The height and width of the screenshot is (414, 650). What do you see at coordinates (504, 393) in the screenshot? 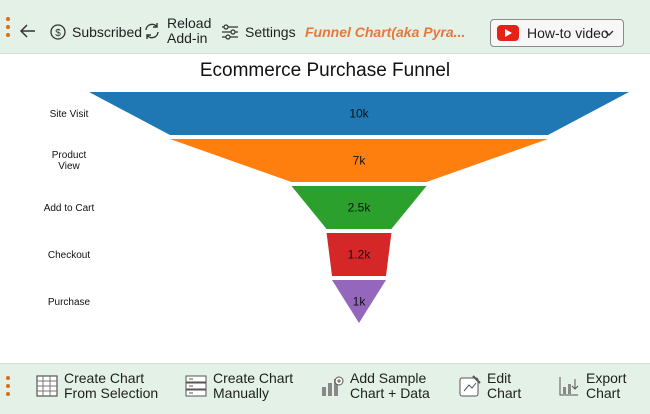
I see `edit-line2: Chart` at bounding box center [504, 393].